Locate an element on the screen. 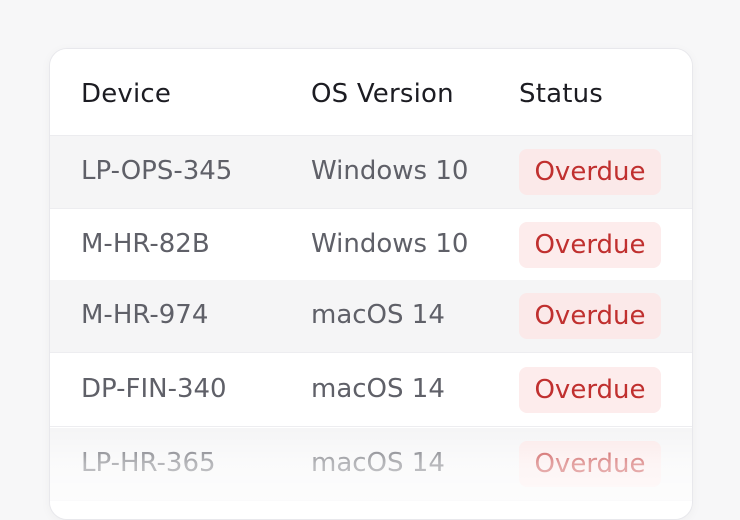 Image resolution: width=740 pixels, height=520 pixels. table-row: LP-HR-365 macOS 14 Overdue is located at coordinates (371, 464).